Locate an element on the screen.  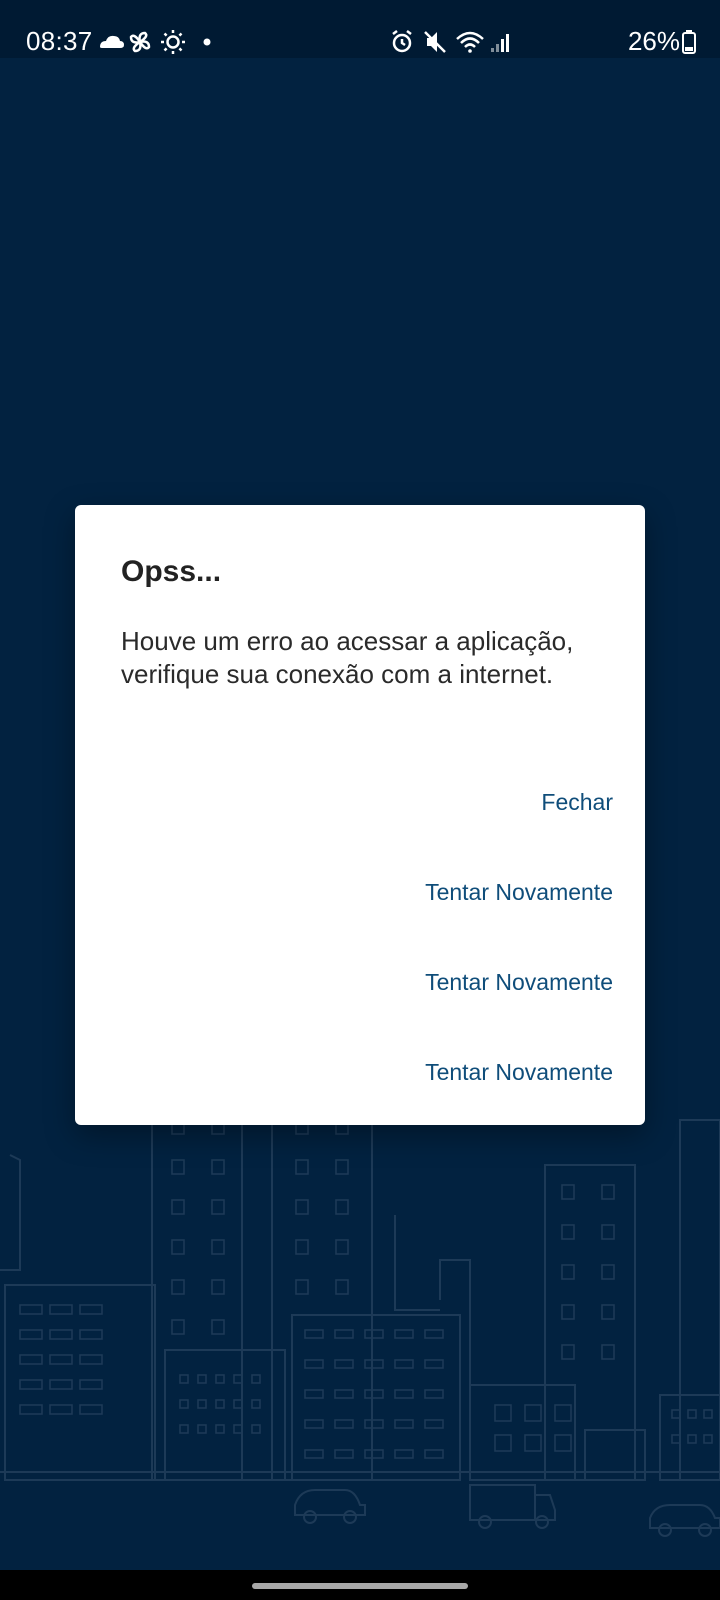
status-bar: 08:37 26% is located at coordinates (360, 29).